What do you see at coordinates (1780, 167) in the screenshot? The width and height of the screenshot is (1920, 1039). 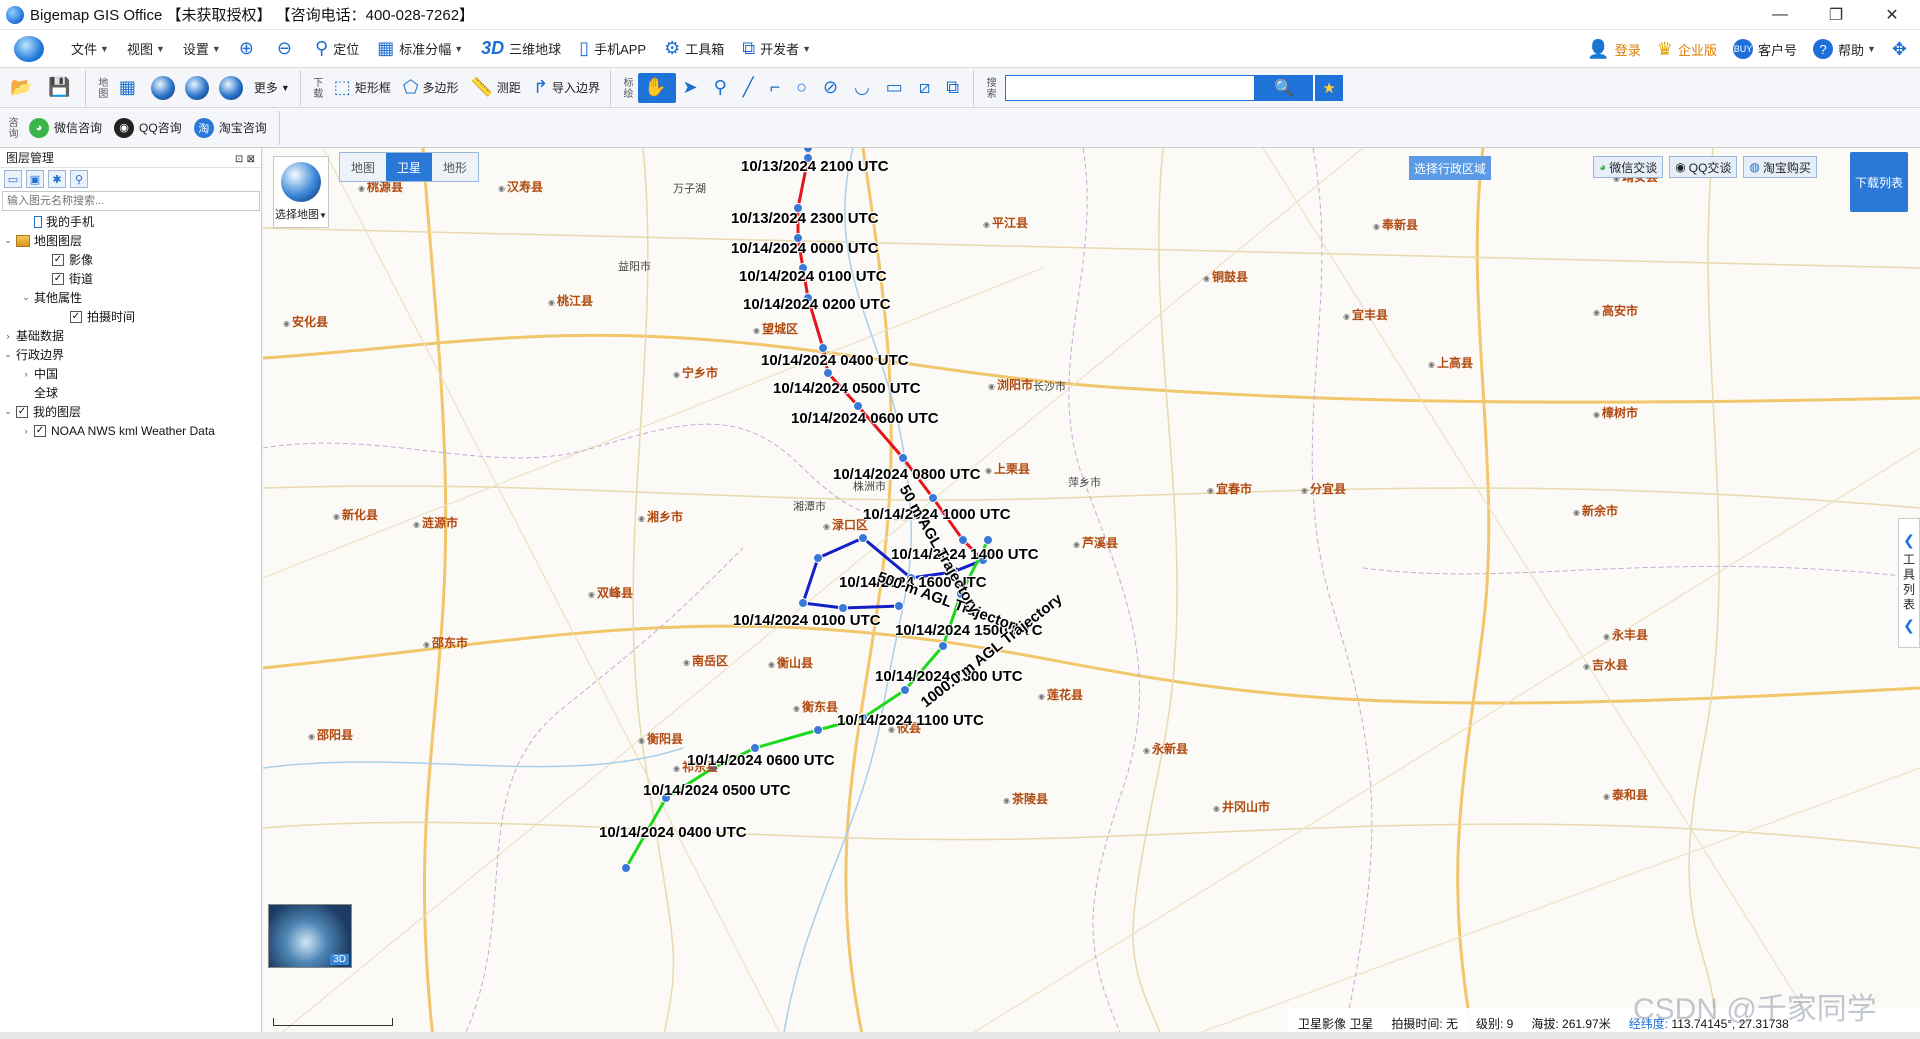 I see `taobao-buy-button: ◍ 淘宝购买` at bounding box center [1780, 167].